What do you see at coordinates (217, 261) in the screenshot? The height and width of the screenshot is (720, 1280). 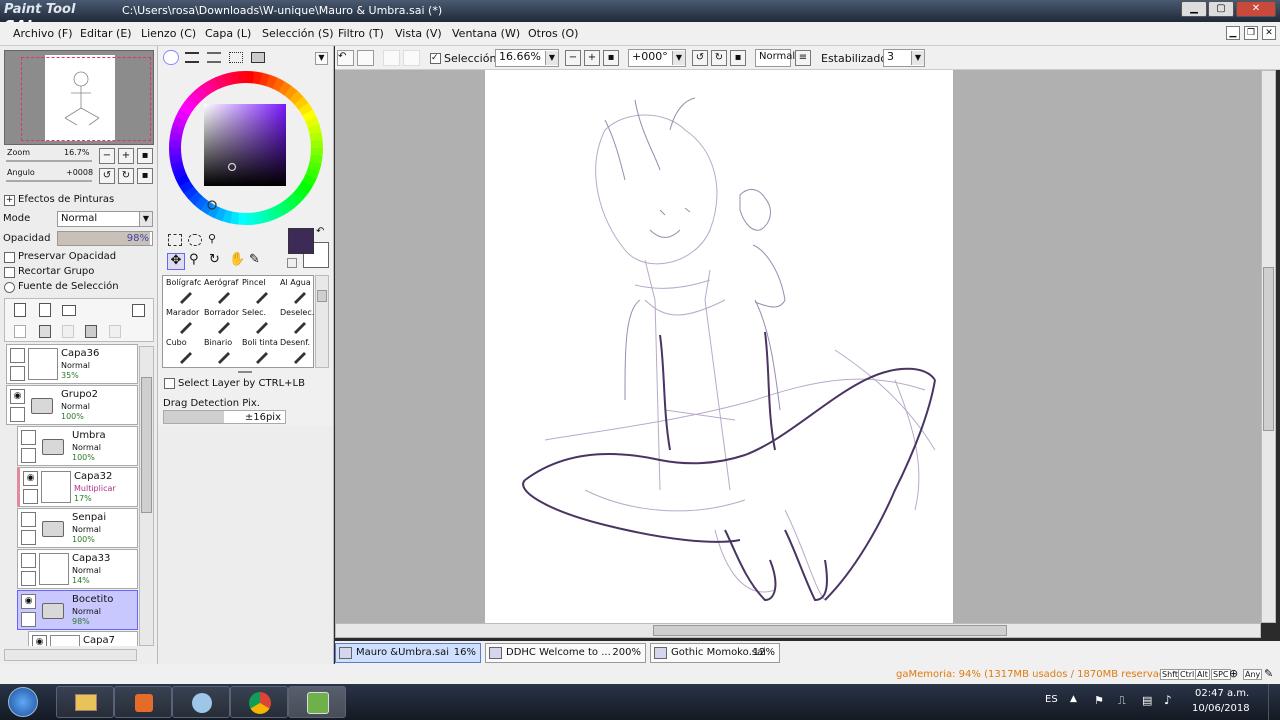 I see `rotate-tool-icon: ↻` at bounding box center [217, 261].